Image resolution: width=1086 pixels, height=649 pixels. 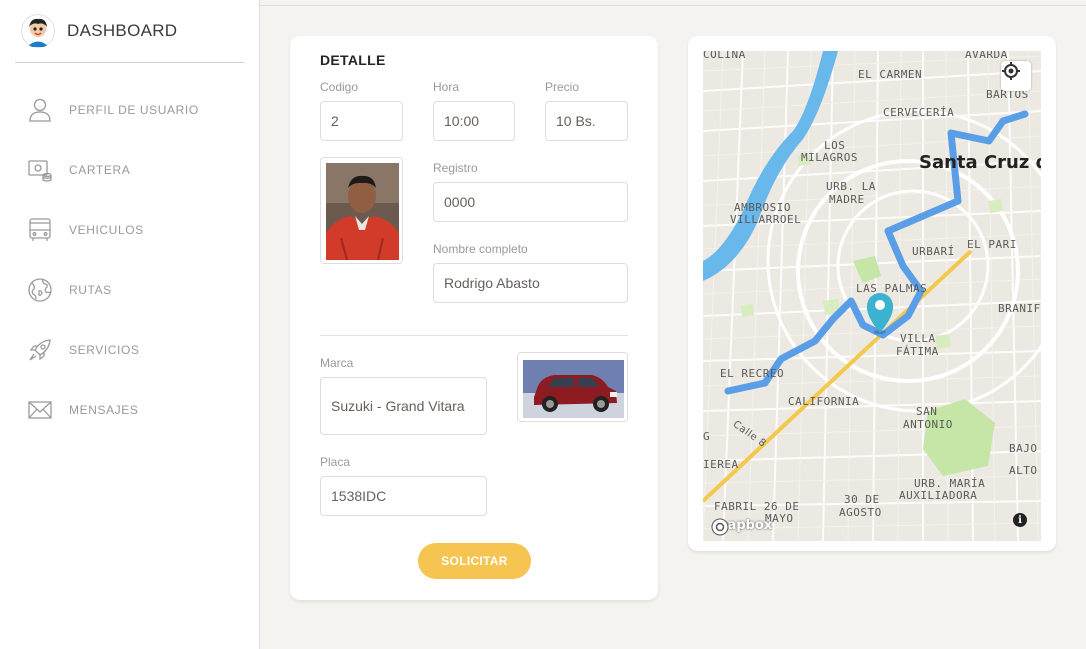 I want to click on map-label: AGOSTO, so click(x=860, y=512).